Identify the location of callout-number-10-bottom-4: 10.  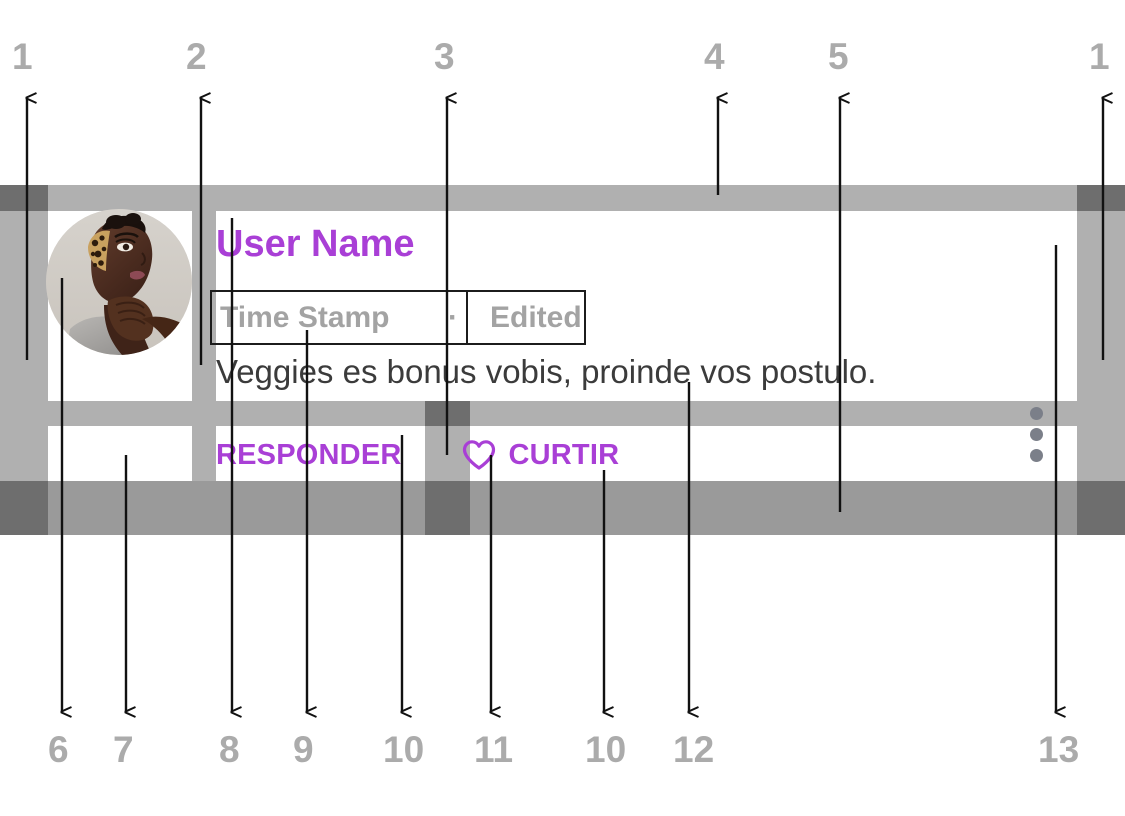
(404, 749).